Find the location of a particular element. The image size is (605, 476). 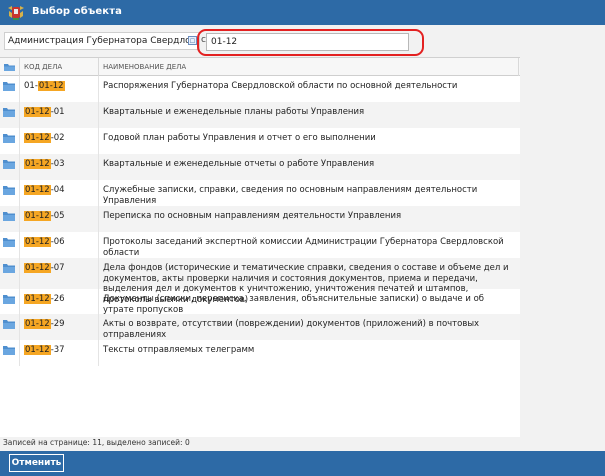

empty-area is located at coordinates (562, 247).